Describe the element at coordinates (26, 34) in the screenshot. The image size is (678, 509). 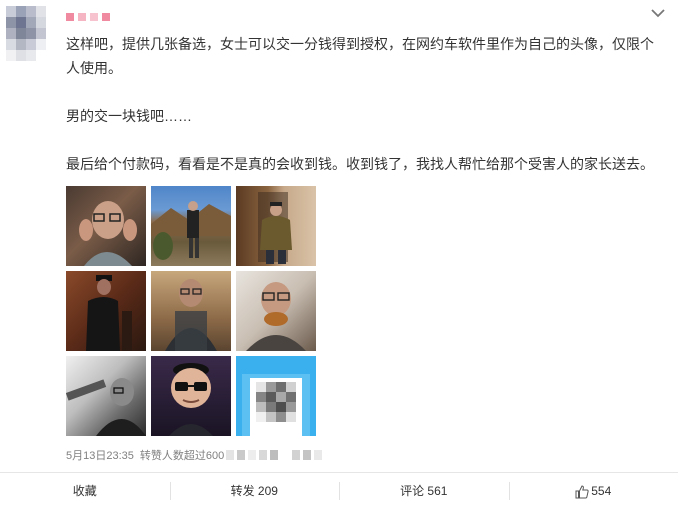
I see `author-avatar` at that location.